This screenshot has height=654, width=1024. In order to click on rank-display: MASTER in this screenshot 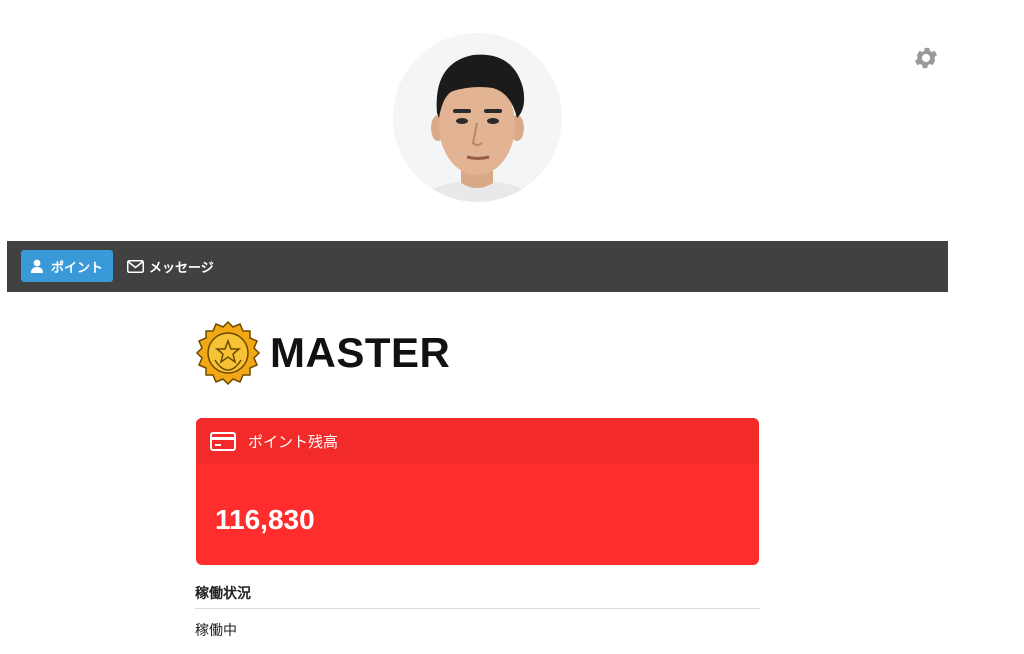, I will do `click(322, 353)`.